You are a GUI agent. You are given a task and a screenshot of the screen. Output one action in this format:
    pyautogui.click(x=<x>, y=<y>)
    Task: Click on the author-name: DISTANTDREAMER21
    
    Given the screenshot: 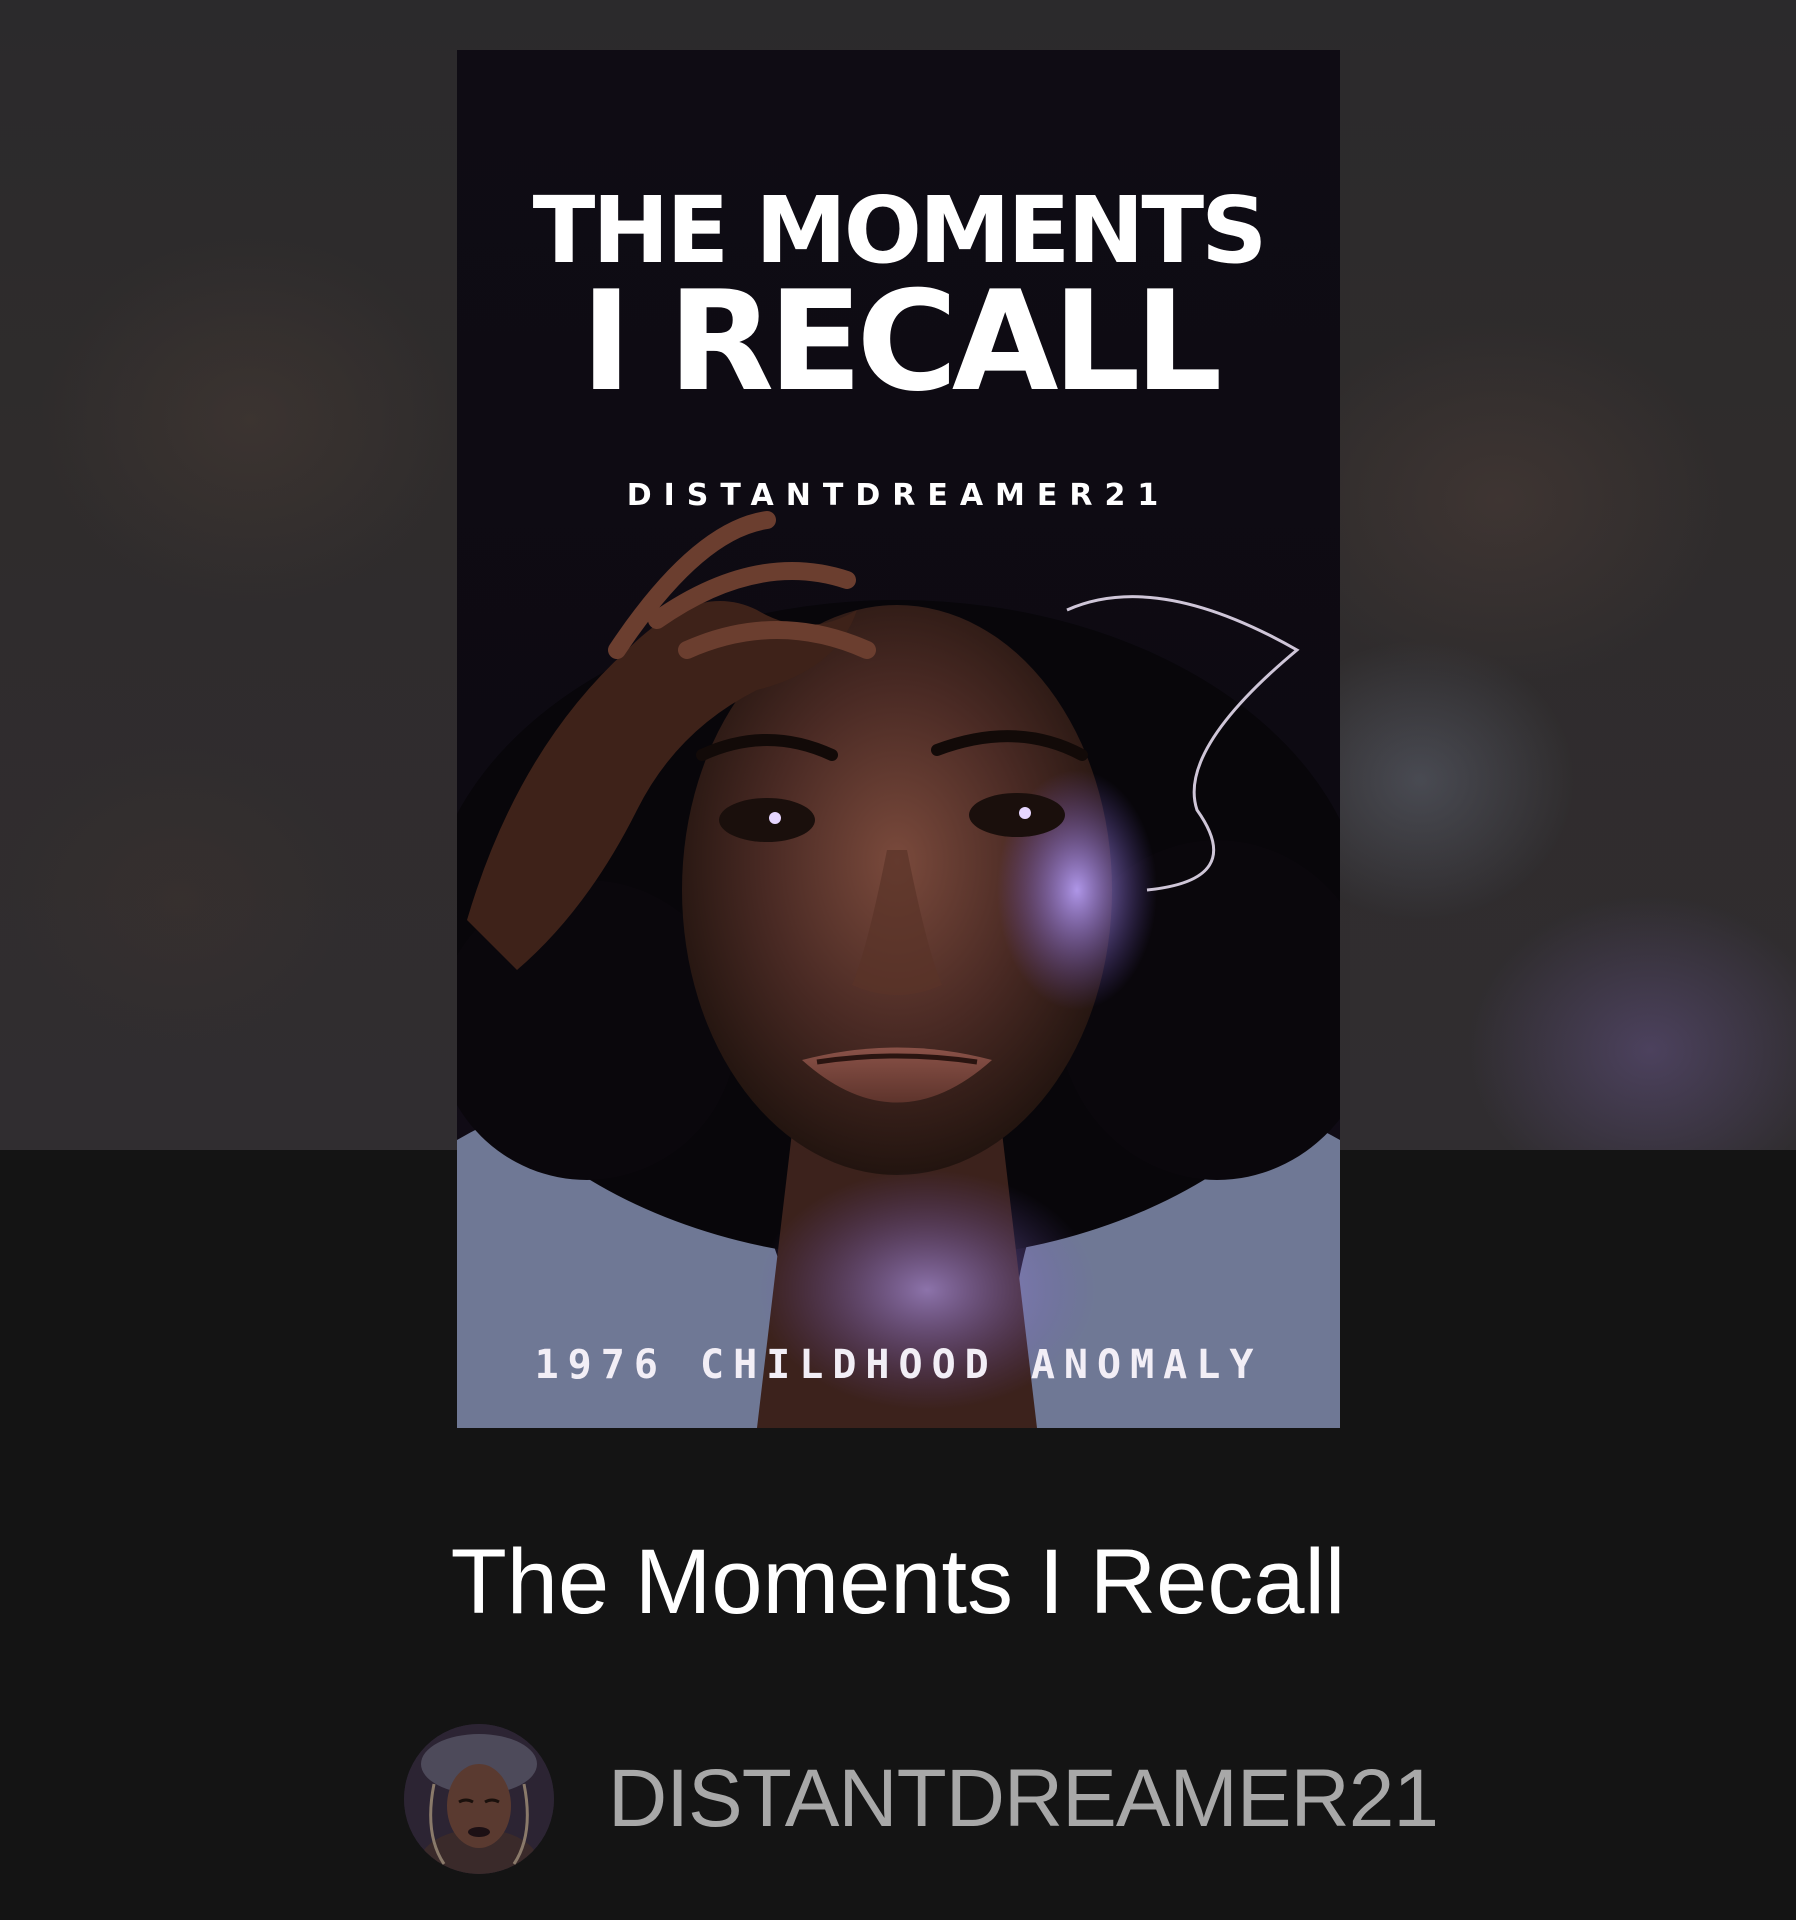 What is the action you would take?
    pyautogui.click(x=1023, y=1799)
    